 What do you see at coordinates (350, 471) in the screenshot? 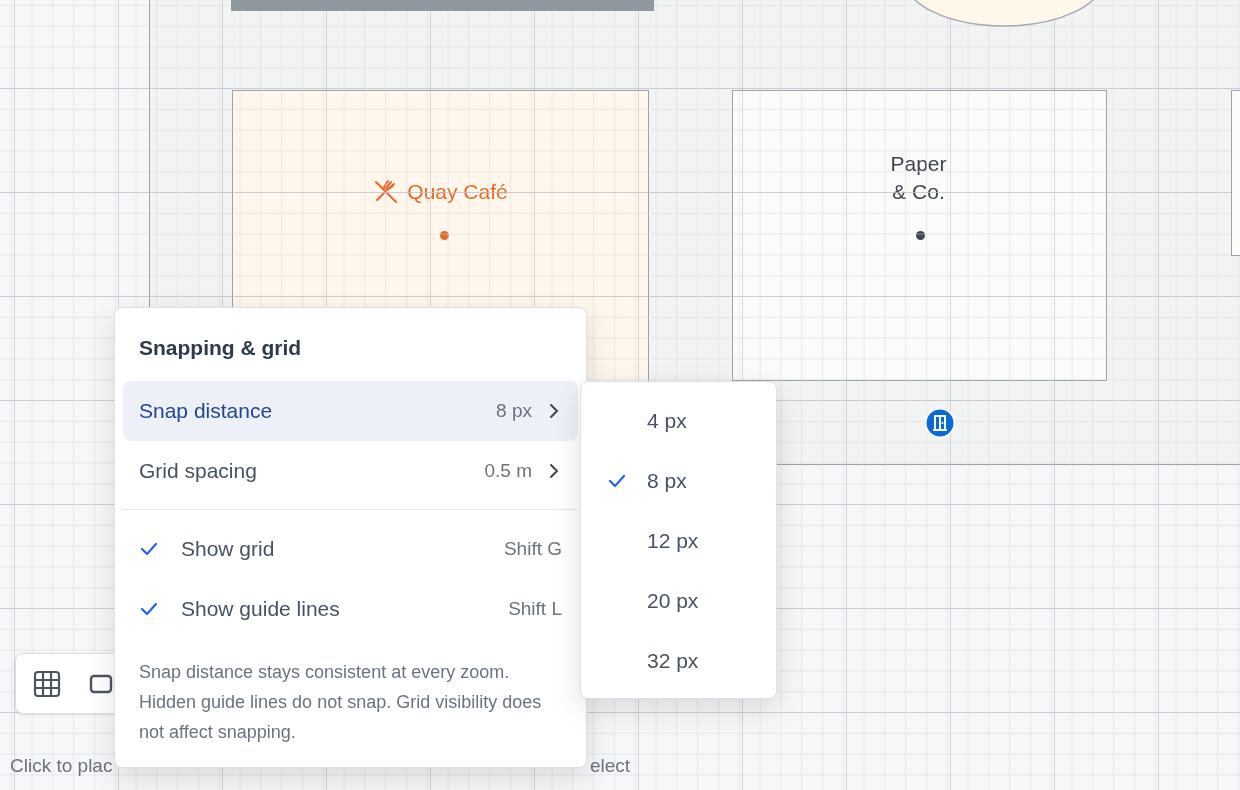
I see `menu-item: Grid spacing 0.5 m` at bounding box center [350, 471].